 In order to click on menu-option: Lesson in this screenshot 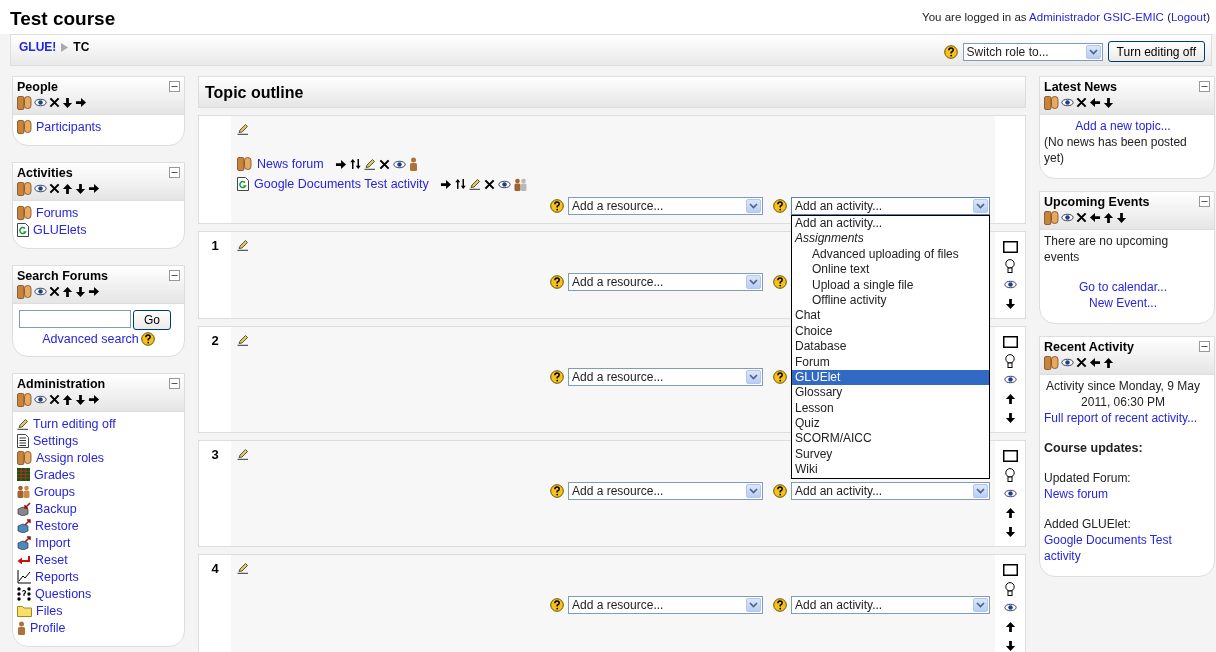, I will do `click(890, 408)`.